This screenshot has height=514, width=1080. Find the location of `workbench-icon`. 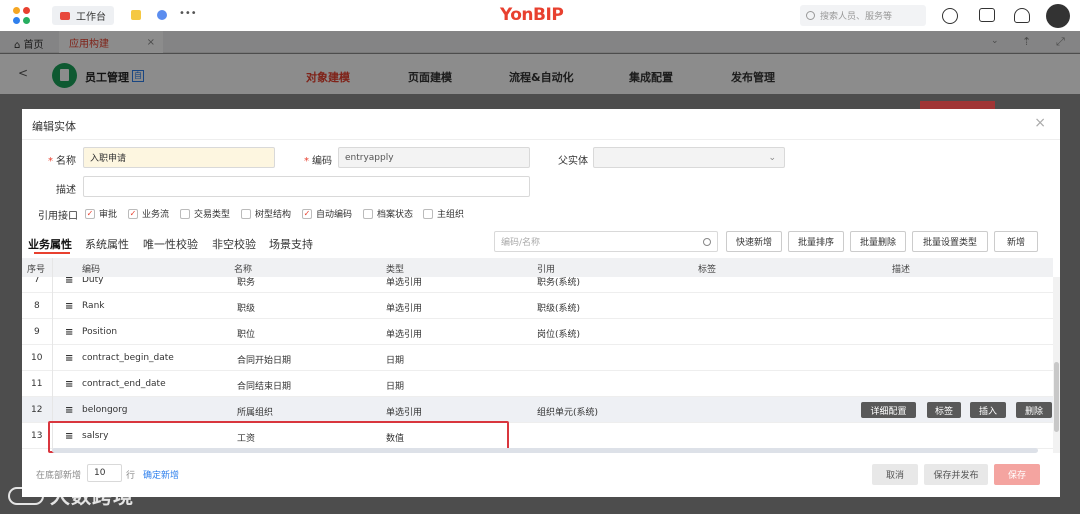

workbench-icon is located at coordinates (65, 15).